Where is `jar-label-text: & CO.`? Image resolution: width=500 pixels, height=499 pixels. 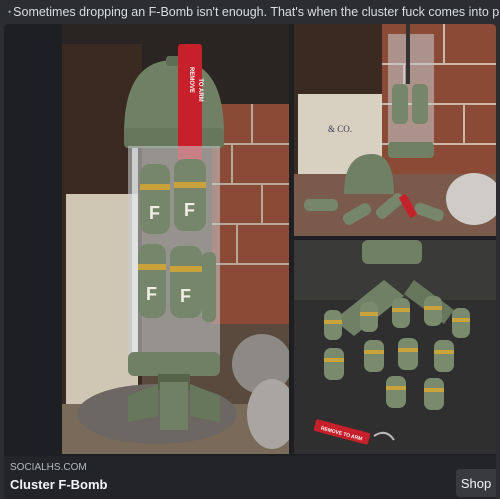
jar-label-text: & CO. is located at coordinates (340, 129).